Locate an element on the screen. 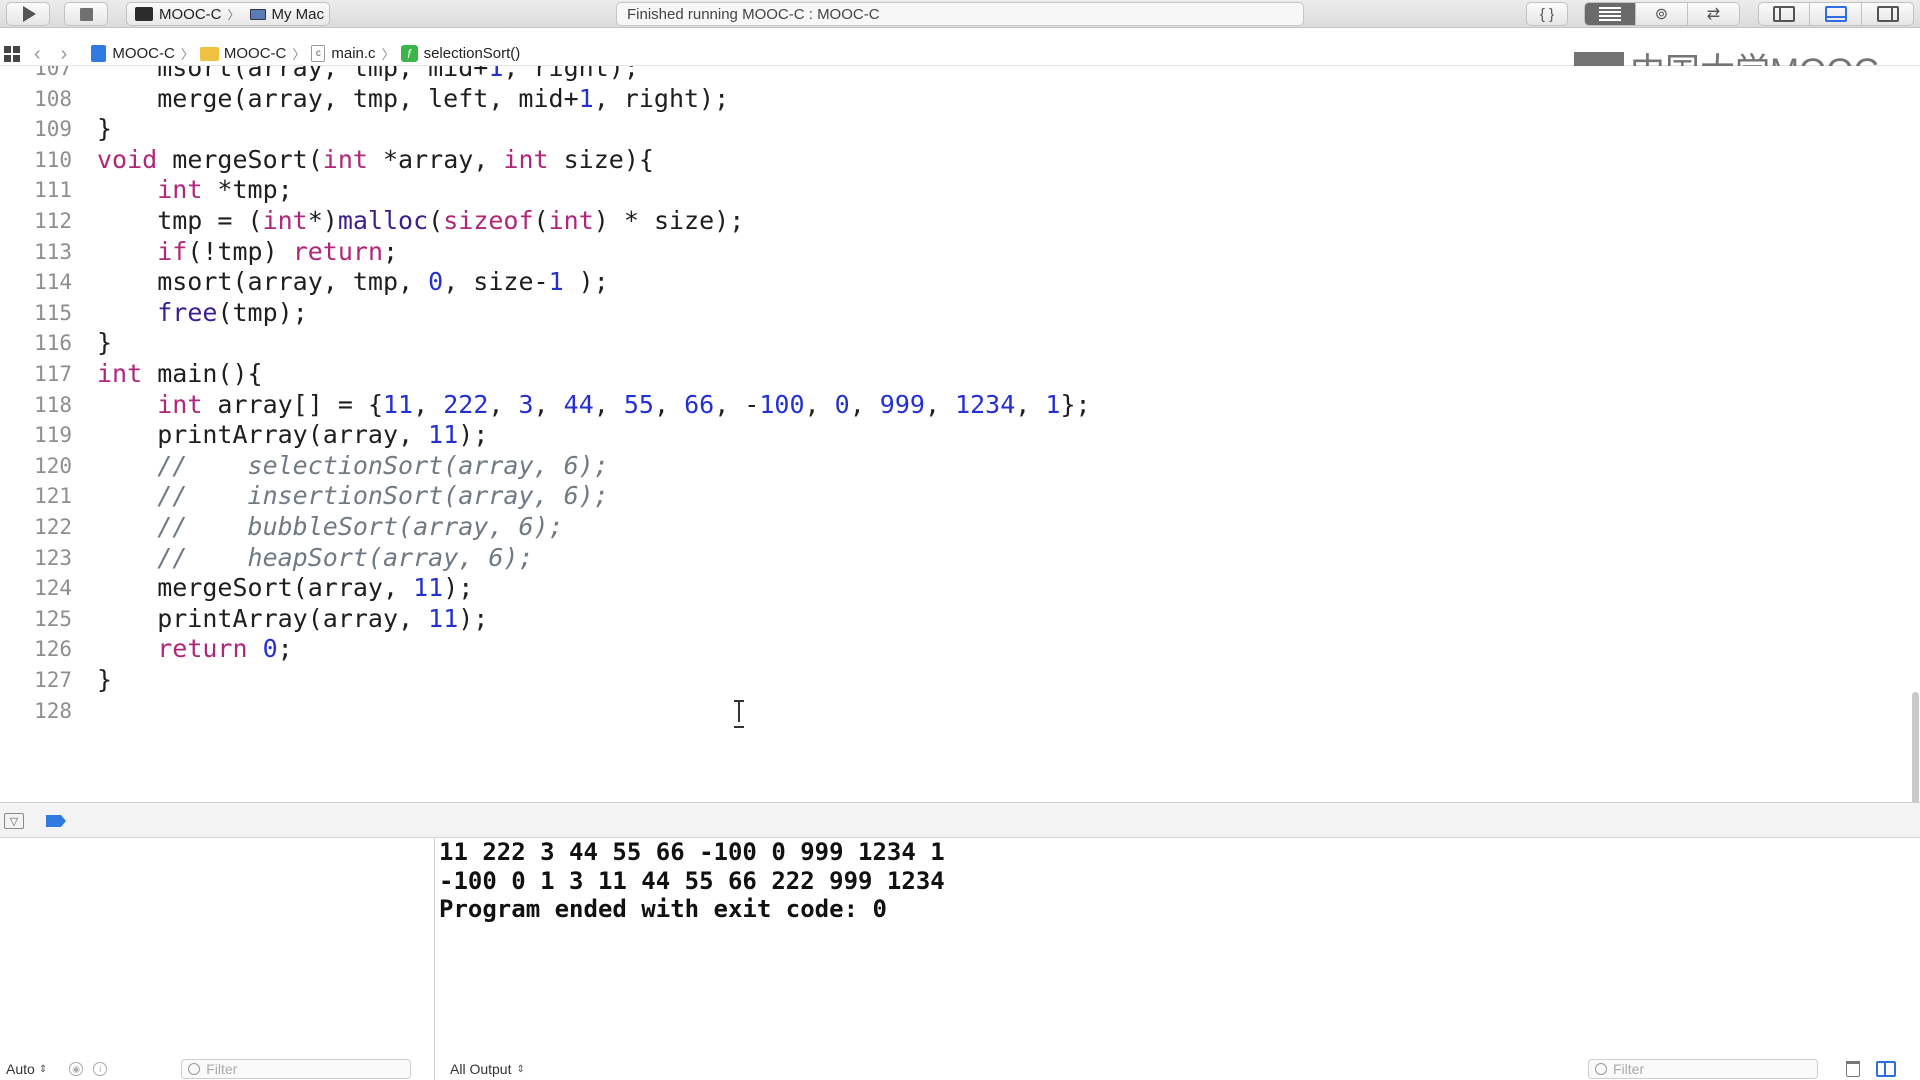 The image size is (1920, 1080). line-number: 113 is located at coordinates (36, 252).